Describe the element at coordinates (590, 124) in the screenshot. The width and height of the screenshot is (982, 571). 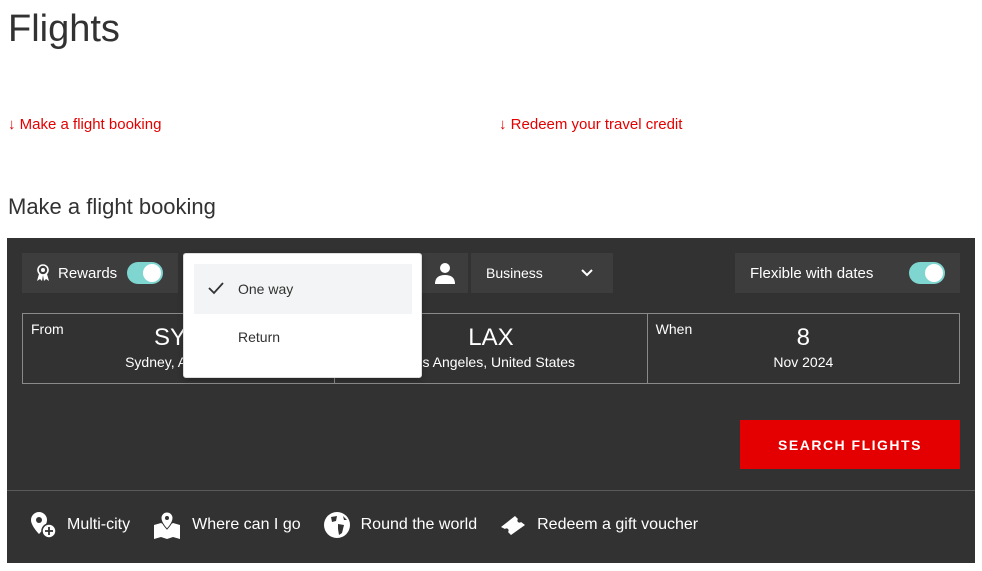
I see `jump-link-travel-credit: ↓ Redeem your travel credit` at that location.